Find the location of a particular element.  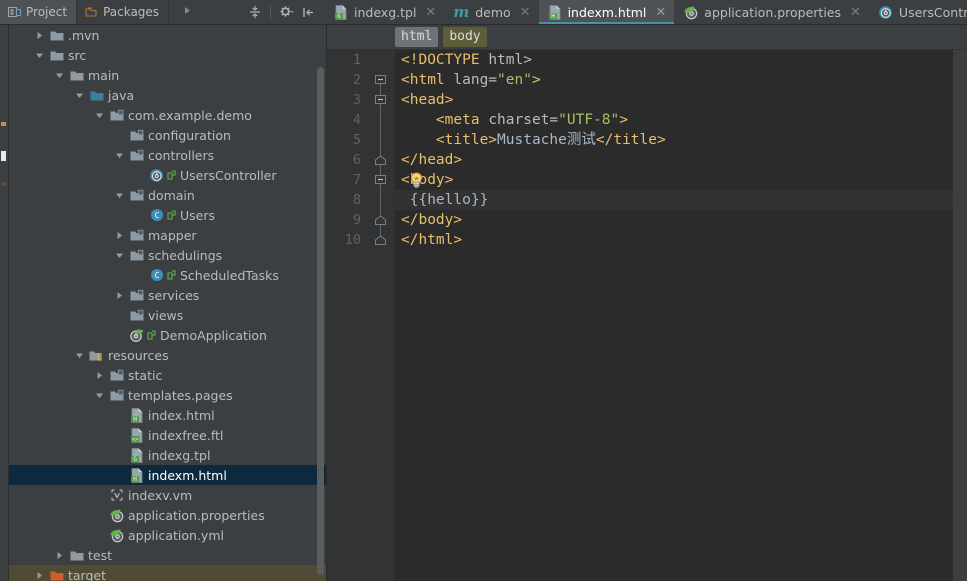

tree-node-label: templates.pages is located at coordinates (180, 395).